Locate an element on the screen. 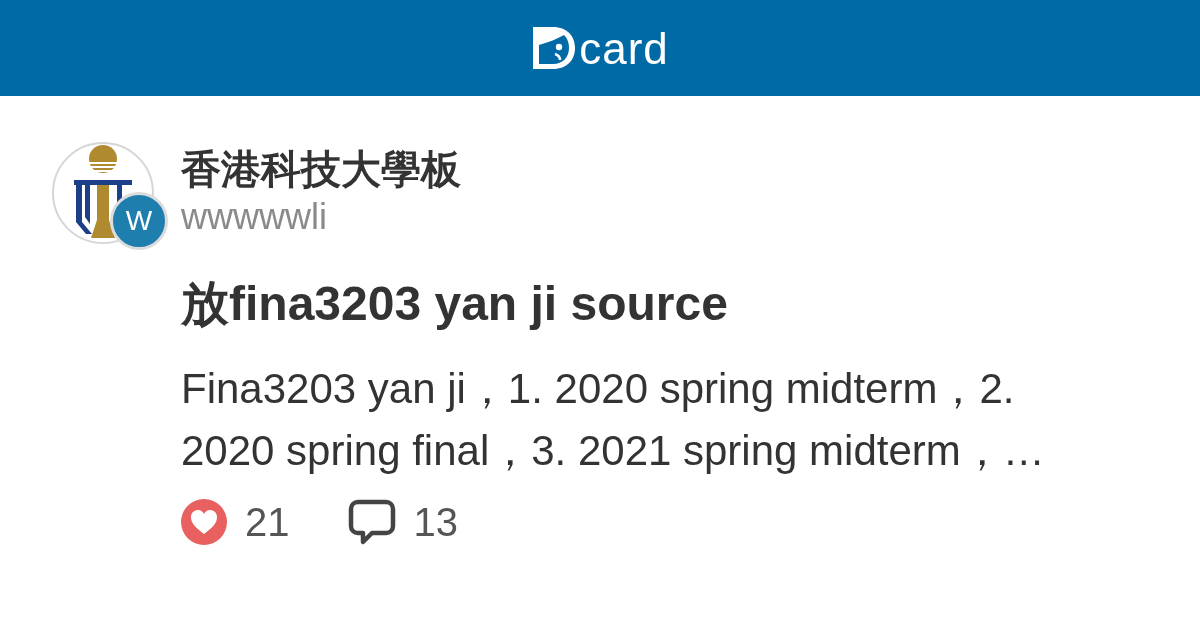 This screenshot has width=1200, height=630. logo-text: card is located at coordinates (624, 49).